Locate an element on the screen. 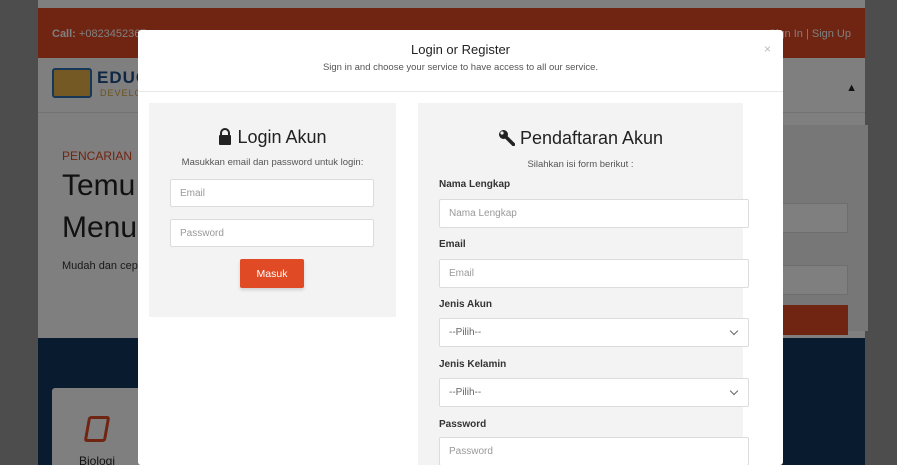 This screenshot has width=897, height=465. close-icon: × is located at coordinates (767, 49).